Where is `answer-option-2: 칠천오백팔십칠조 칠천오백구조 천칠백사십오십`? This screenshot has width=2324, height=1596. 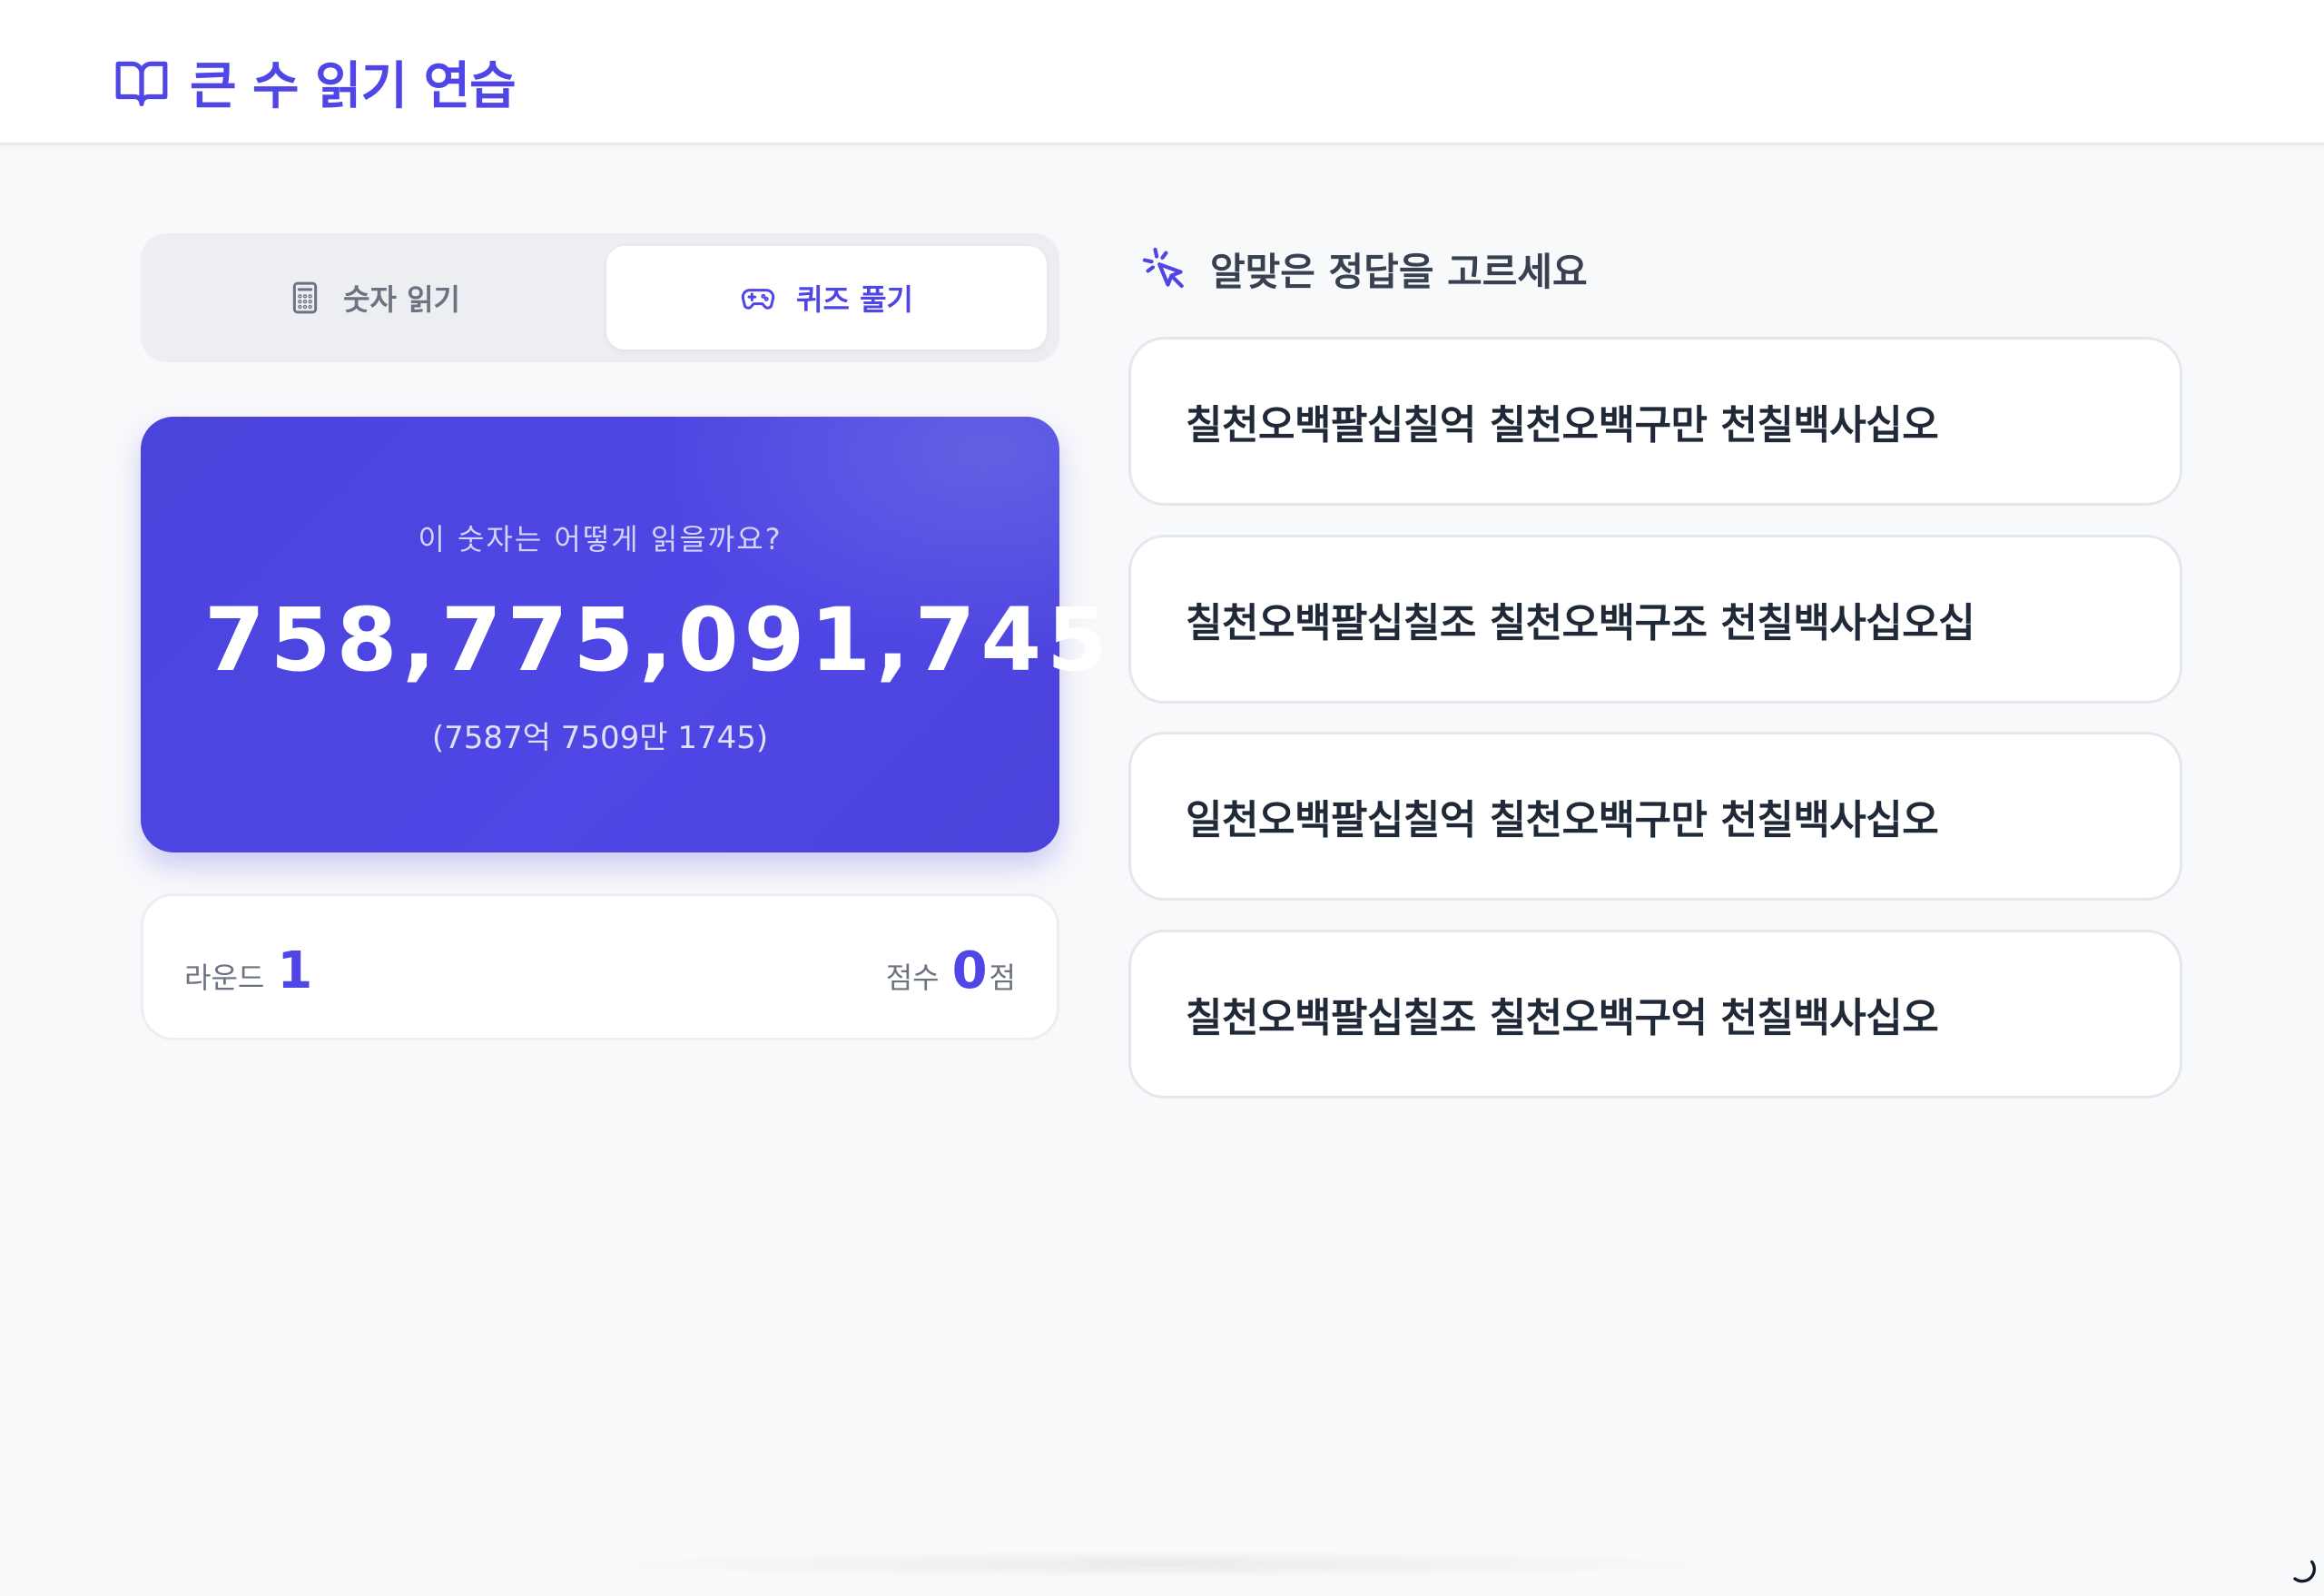 answer-option-2: 칠천오백팔십칠조 칠천오백구조 천칠백사십오십 is located at coordinates (1655, 619).